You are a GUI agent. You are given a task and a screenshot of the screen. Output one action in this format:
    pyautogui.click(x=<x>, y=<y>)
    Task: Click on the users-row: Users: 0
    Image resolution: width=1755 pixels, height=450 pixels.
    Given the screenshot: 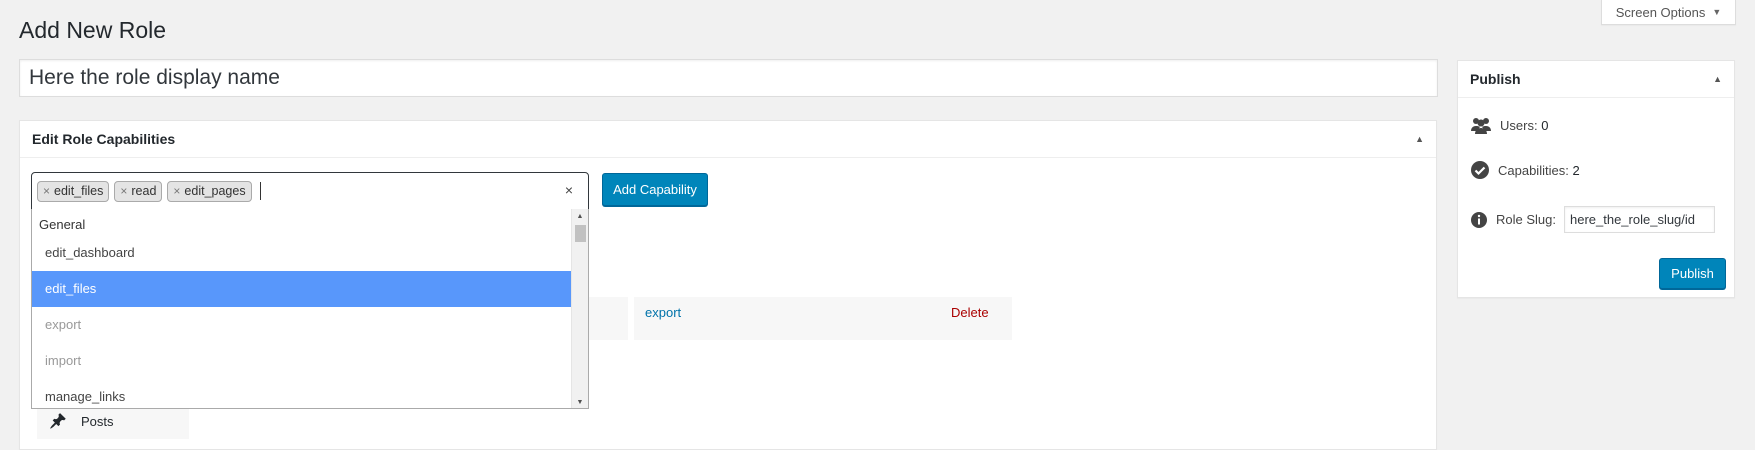 What is the action you would take?
    pyautogui.click(x=1509, y=125)
    